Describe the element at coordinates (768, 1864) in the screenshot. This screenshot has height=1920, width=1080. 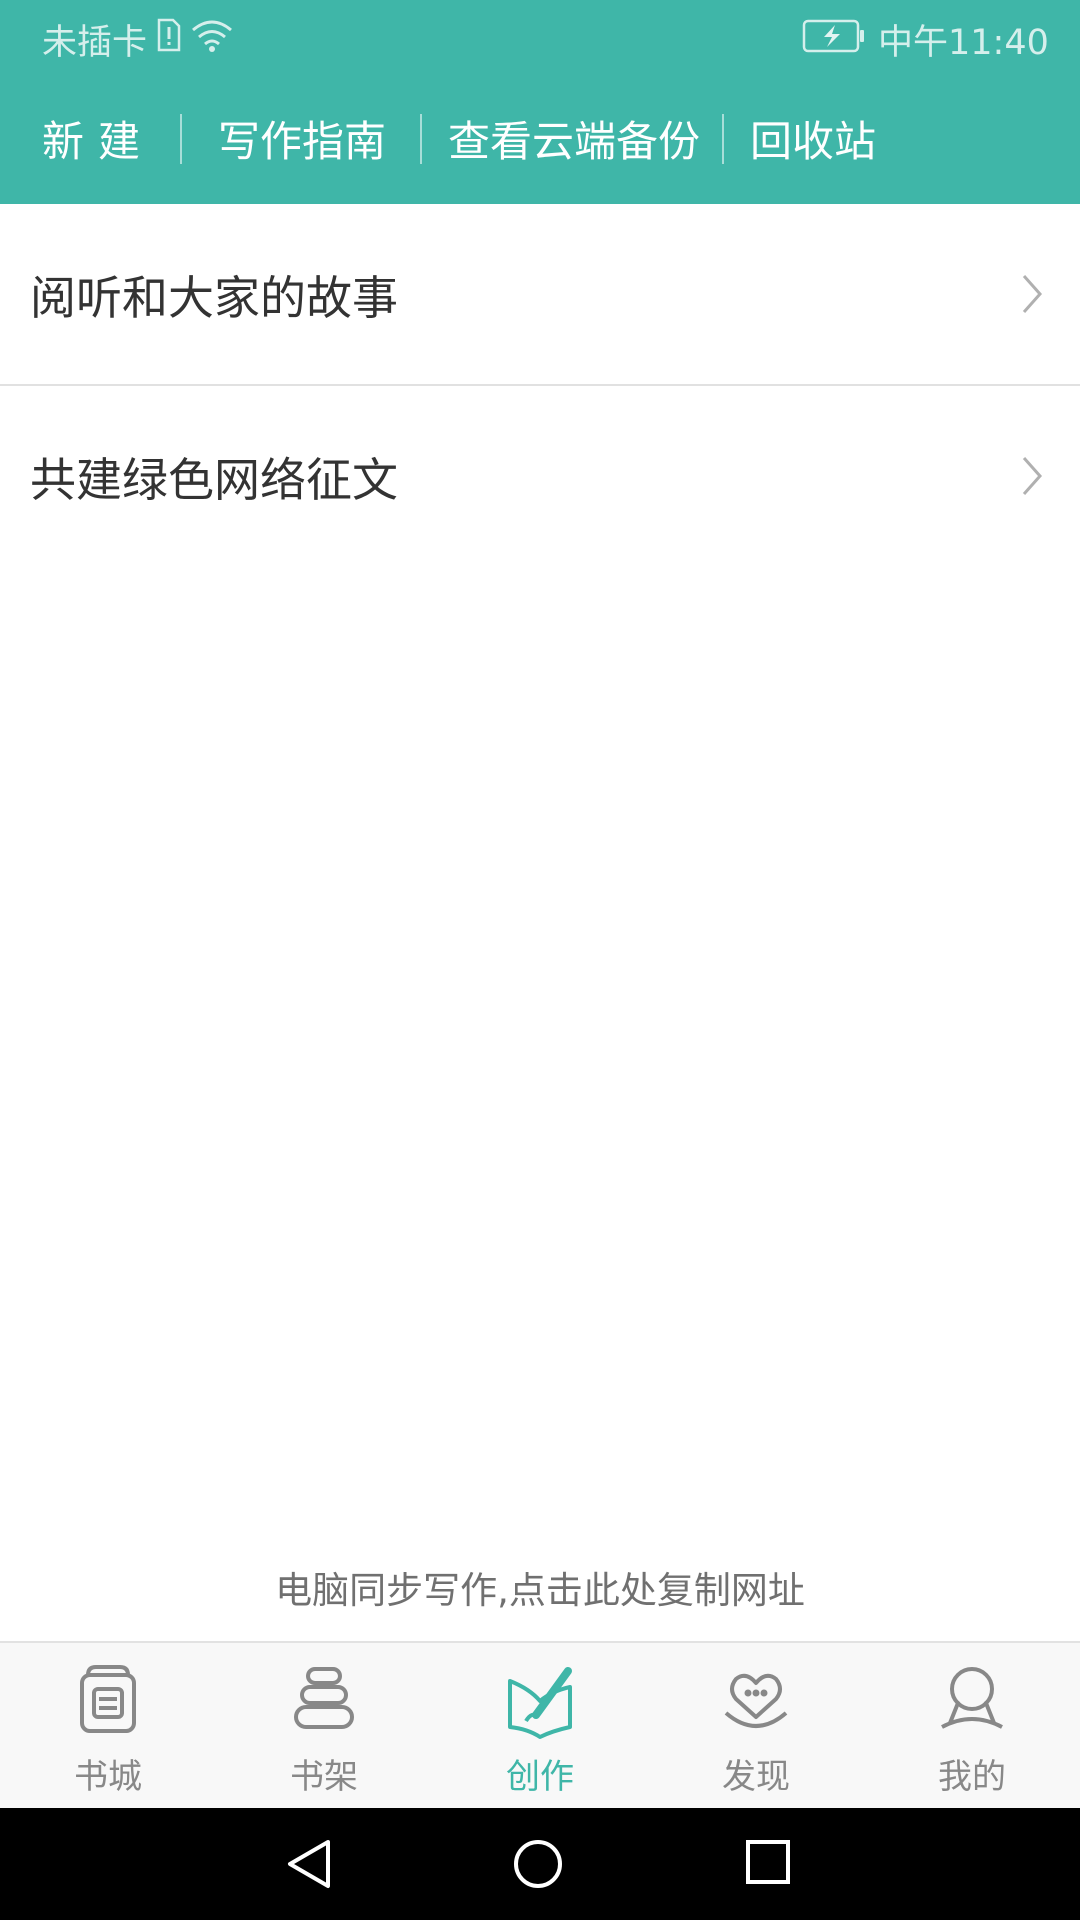
I see `recents-icon` at that location.